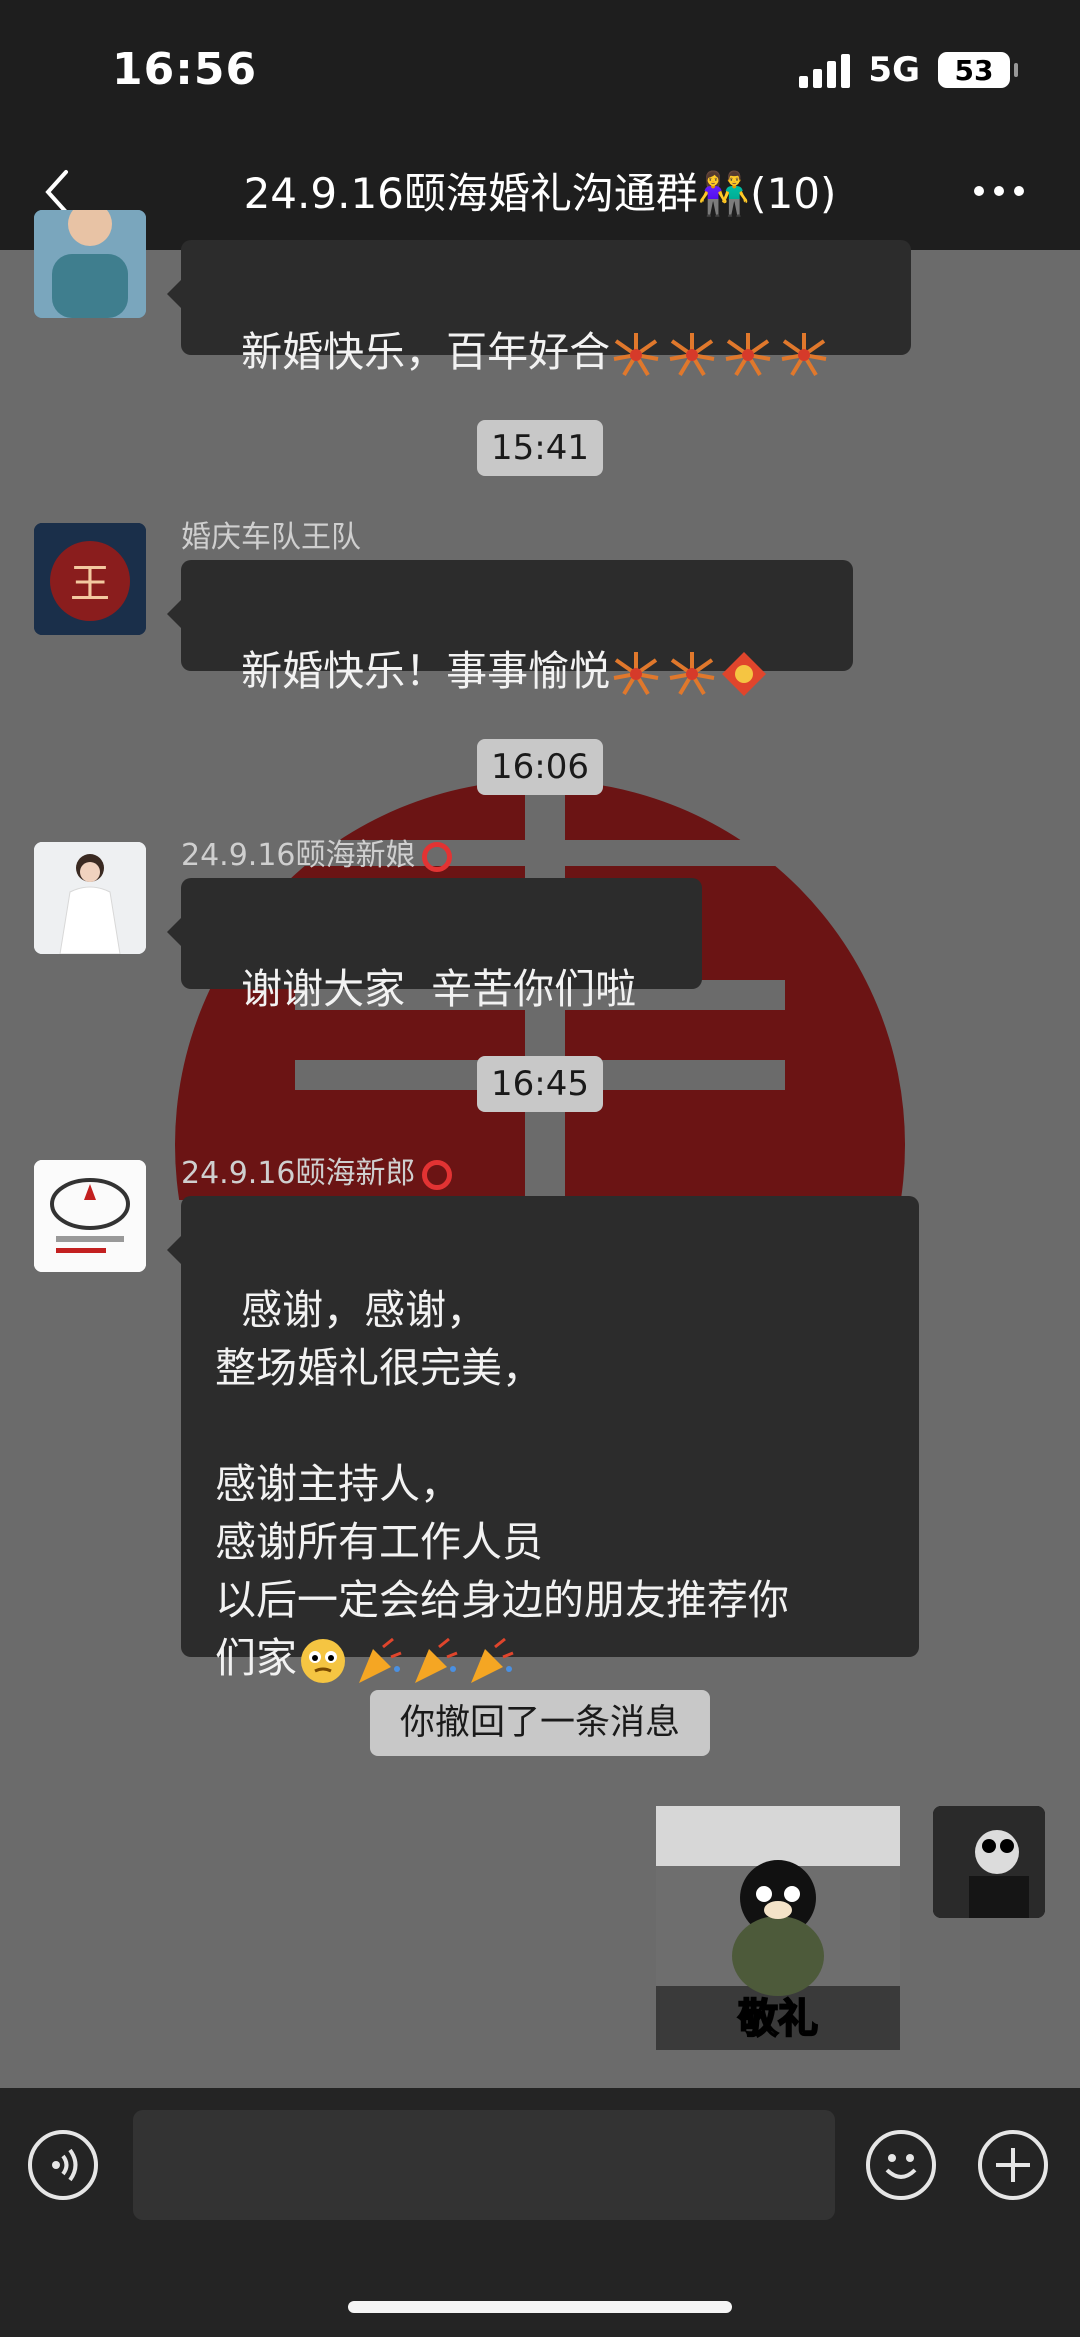  What do you see at coordinates (426, 352) in the screenshot?
I see `message-text: 新婚快乐，百年好合` at bounding box center [426, 352].